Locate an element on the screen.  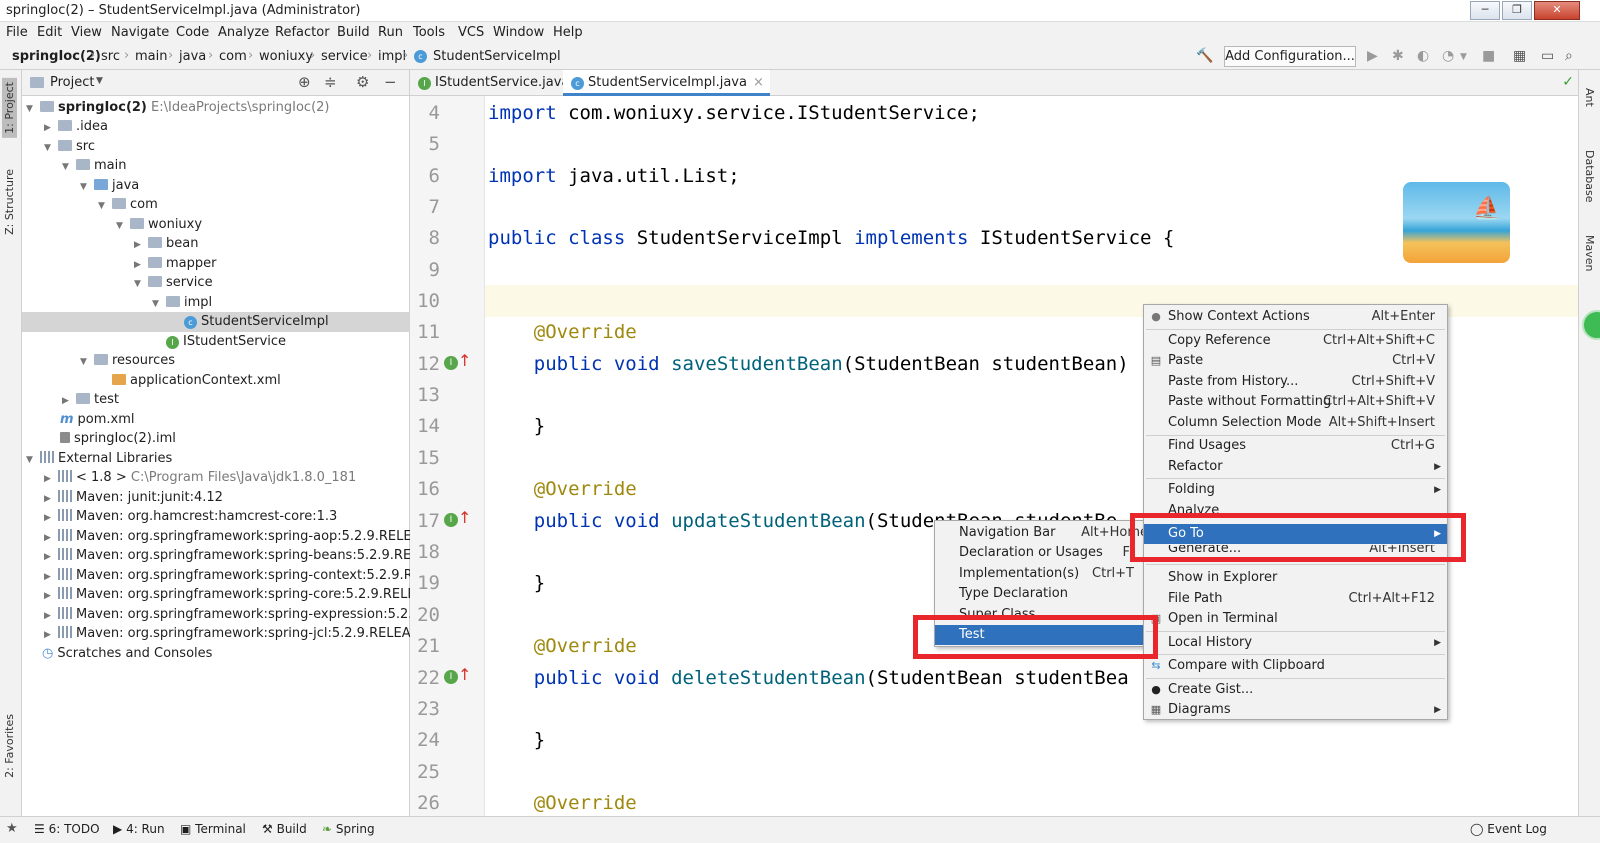
tab-database-tool: Database is located at coordinates (1589, 176).